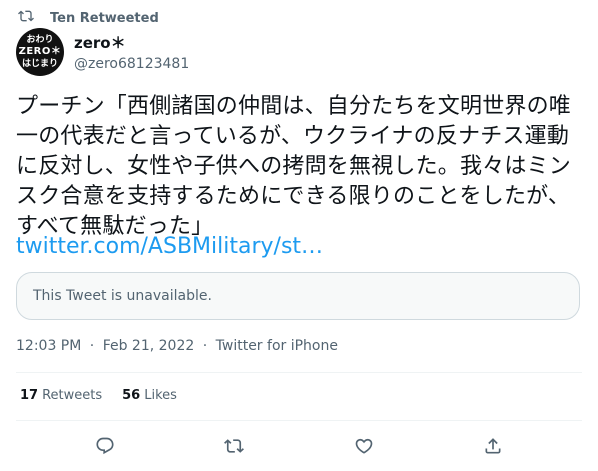 The image size is (598, 471). I want to click on likes-label: Likes, so click(160, 395).